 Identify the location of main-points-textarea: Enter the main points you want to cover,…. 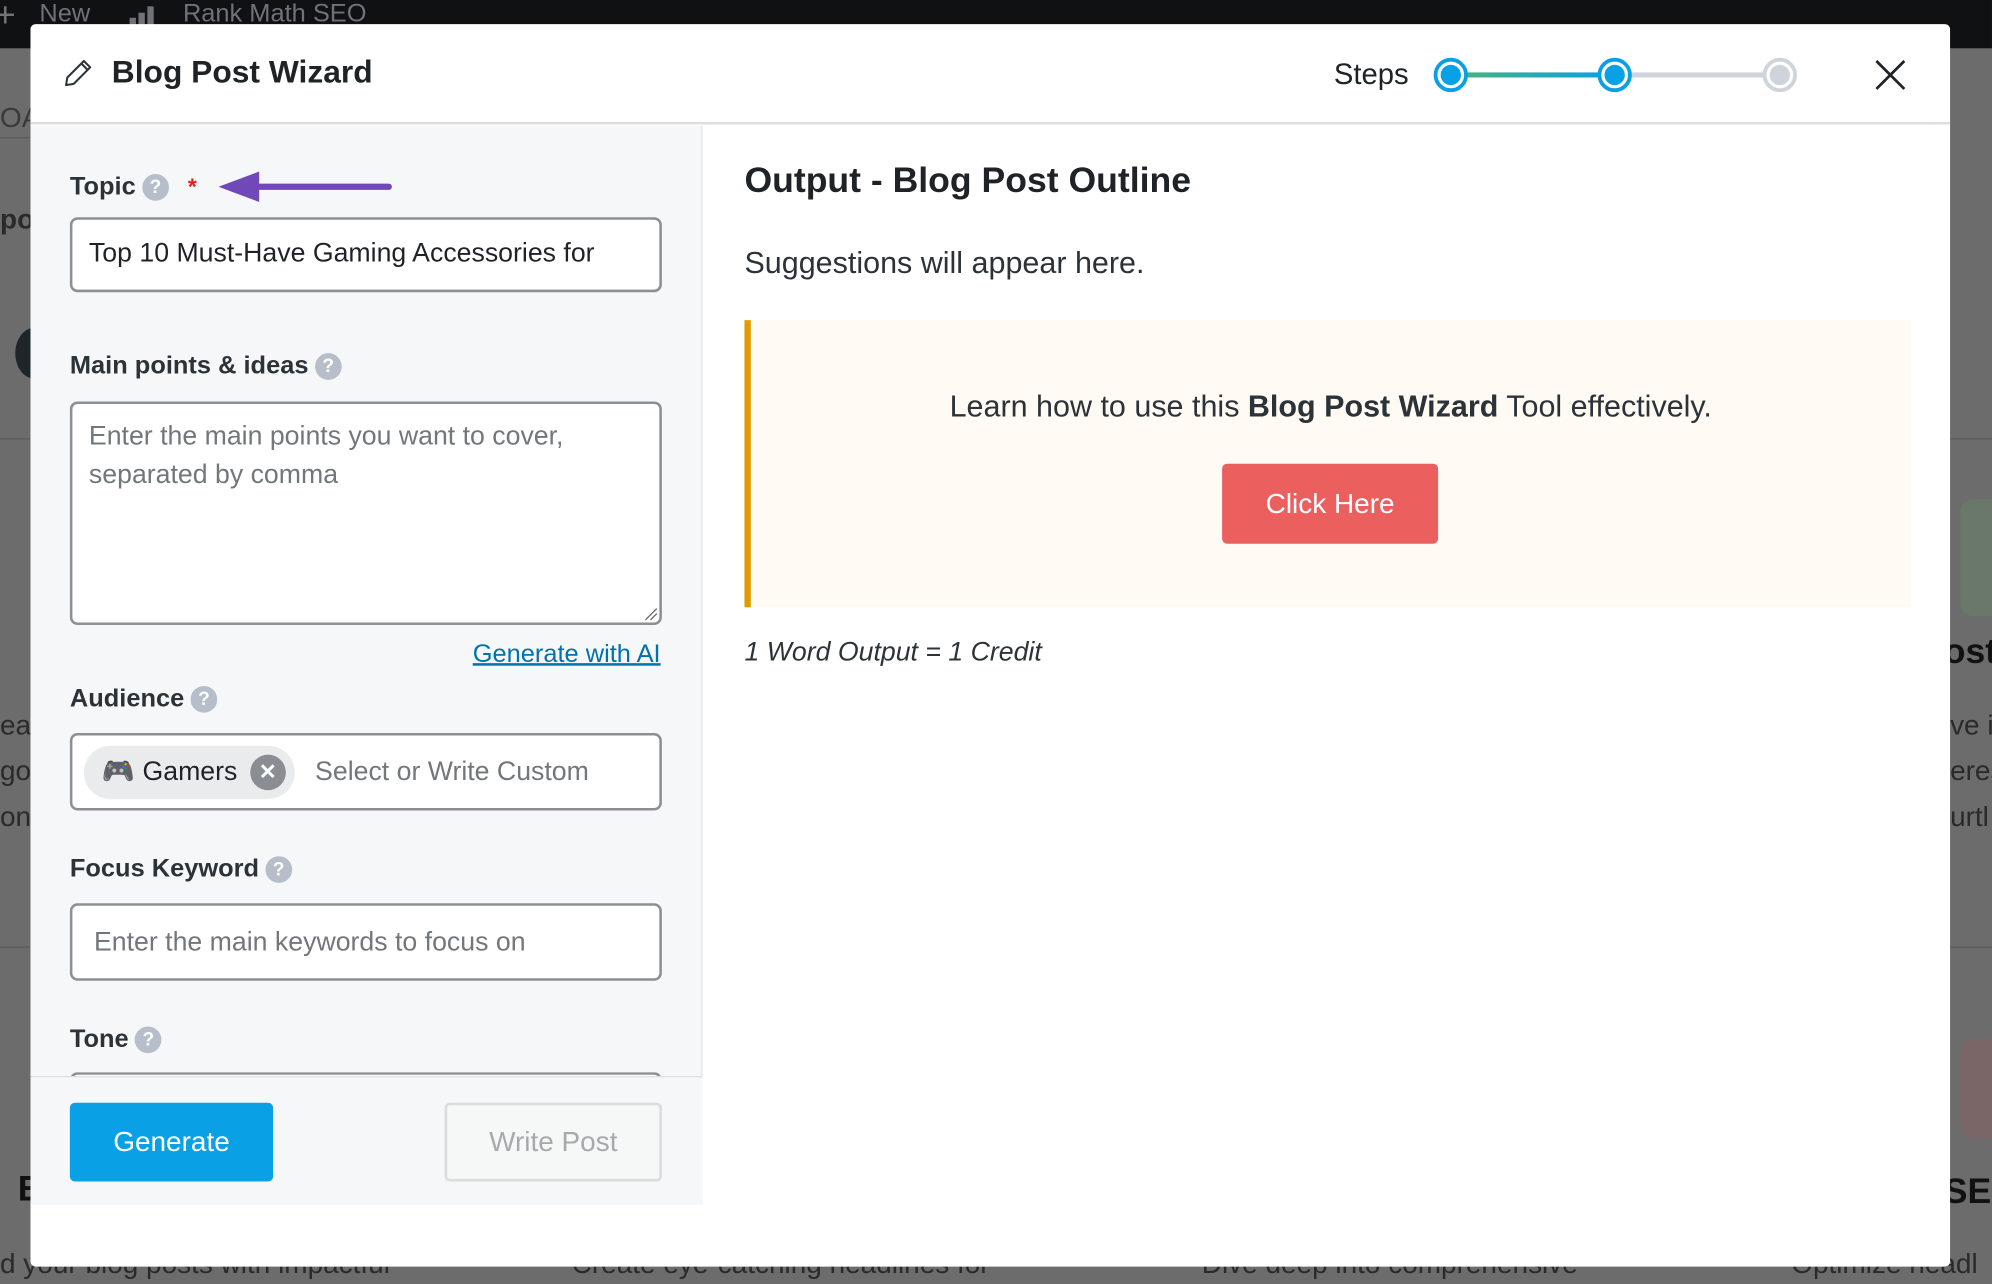
(365, 513).